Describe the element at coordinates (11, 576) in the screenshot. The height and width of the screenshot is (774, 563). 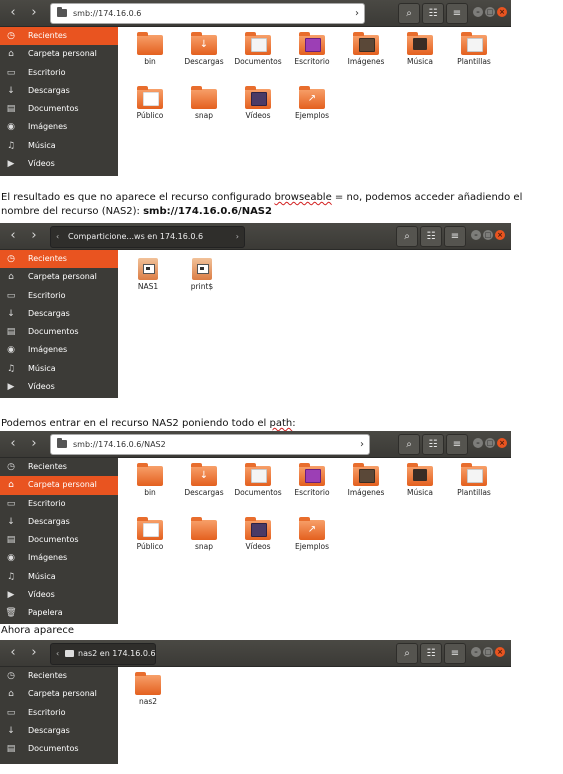
I see `sidebar-item-icon: ♫` at that location.